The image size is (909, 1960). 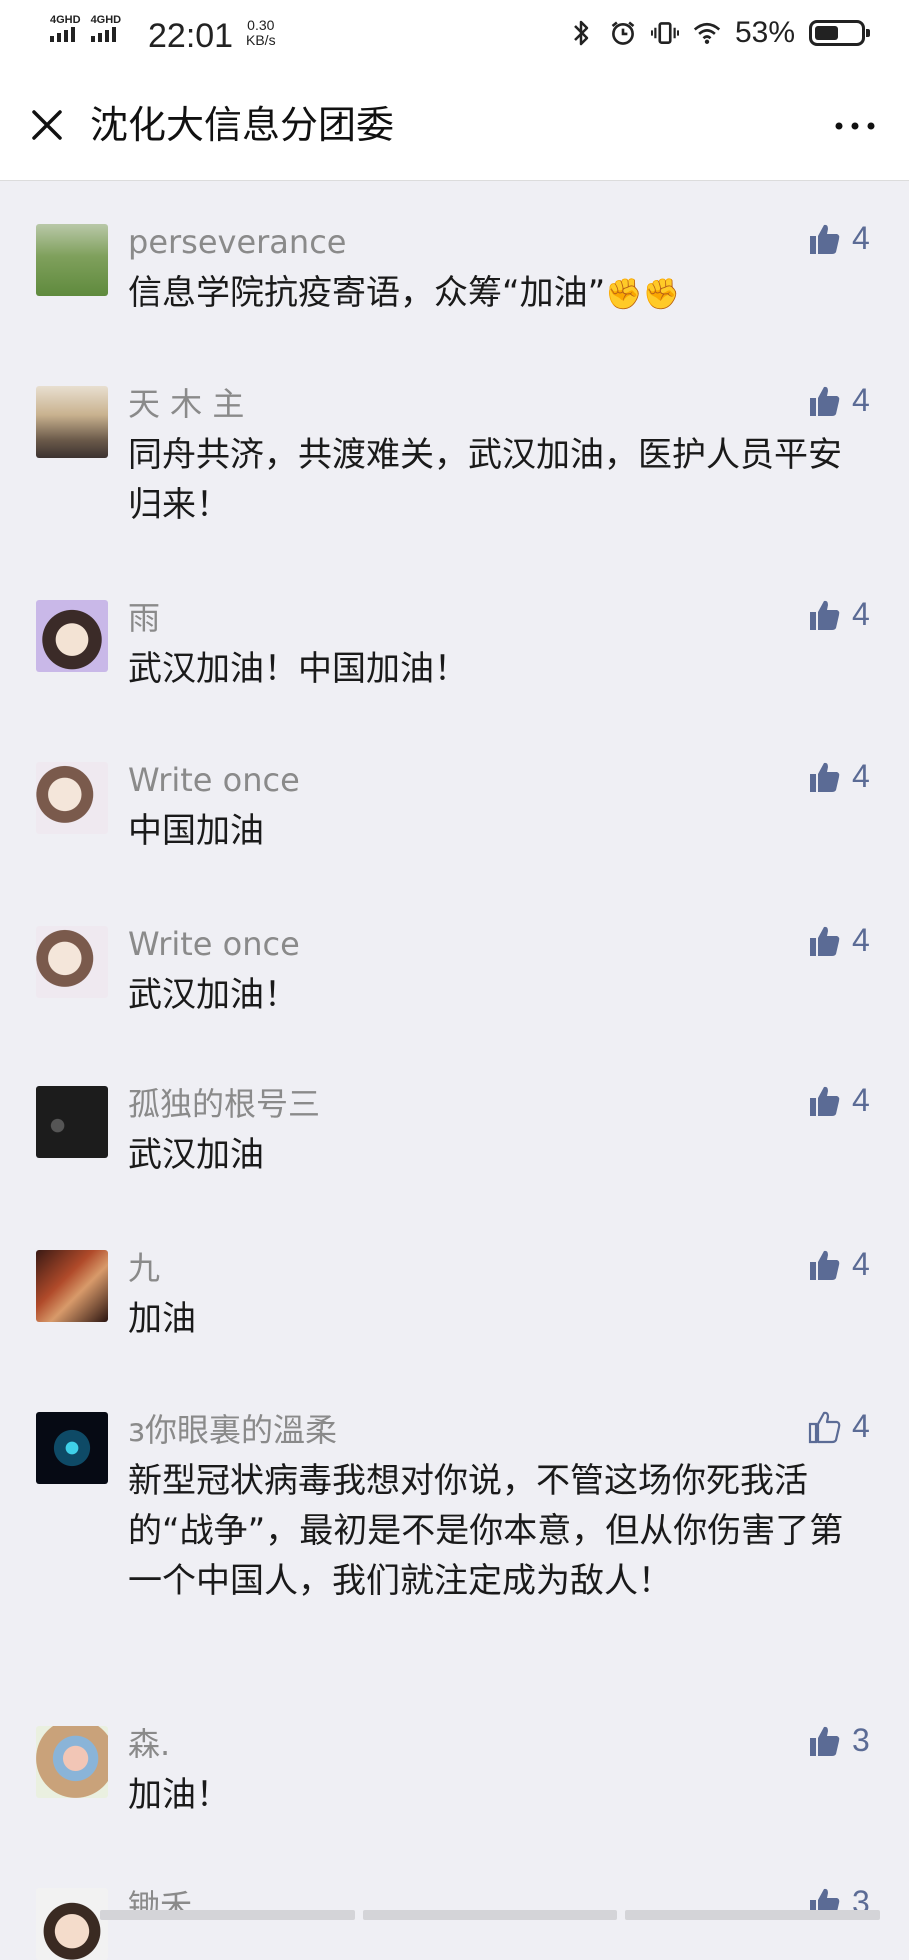 I want to click on fist-emoji: ✊✊, so click(x=642, y=294).